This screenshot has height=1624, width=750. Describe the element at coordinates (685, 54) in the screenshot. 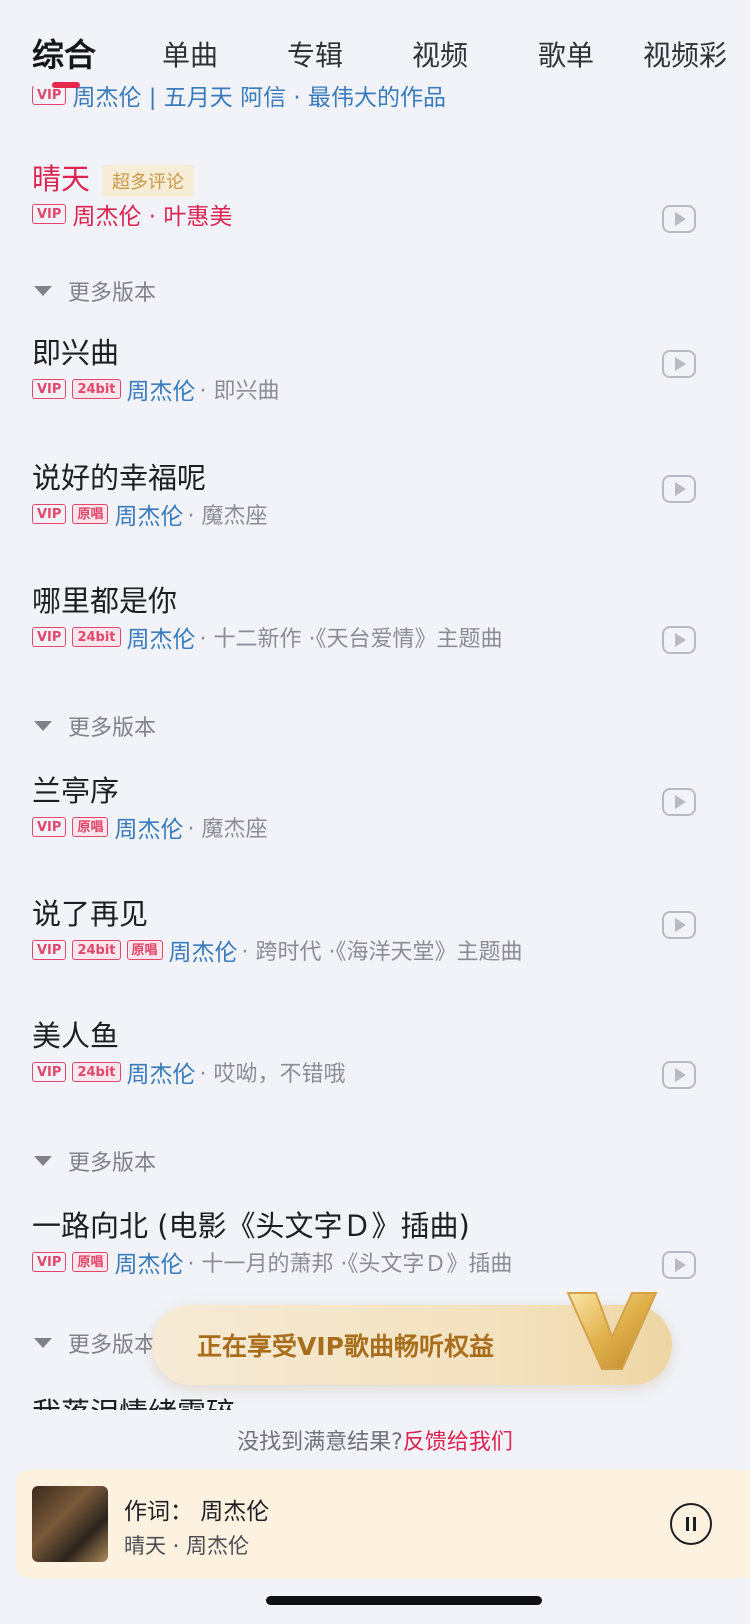

I see `tab-video-ringtones: 视频彩` at that location.